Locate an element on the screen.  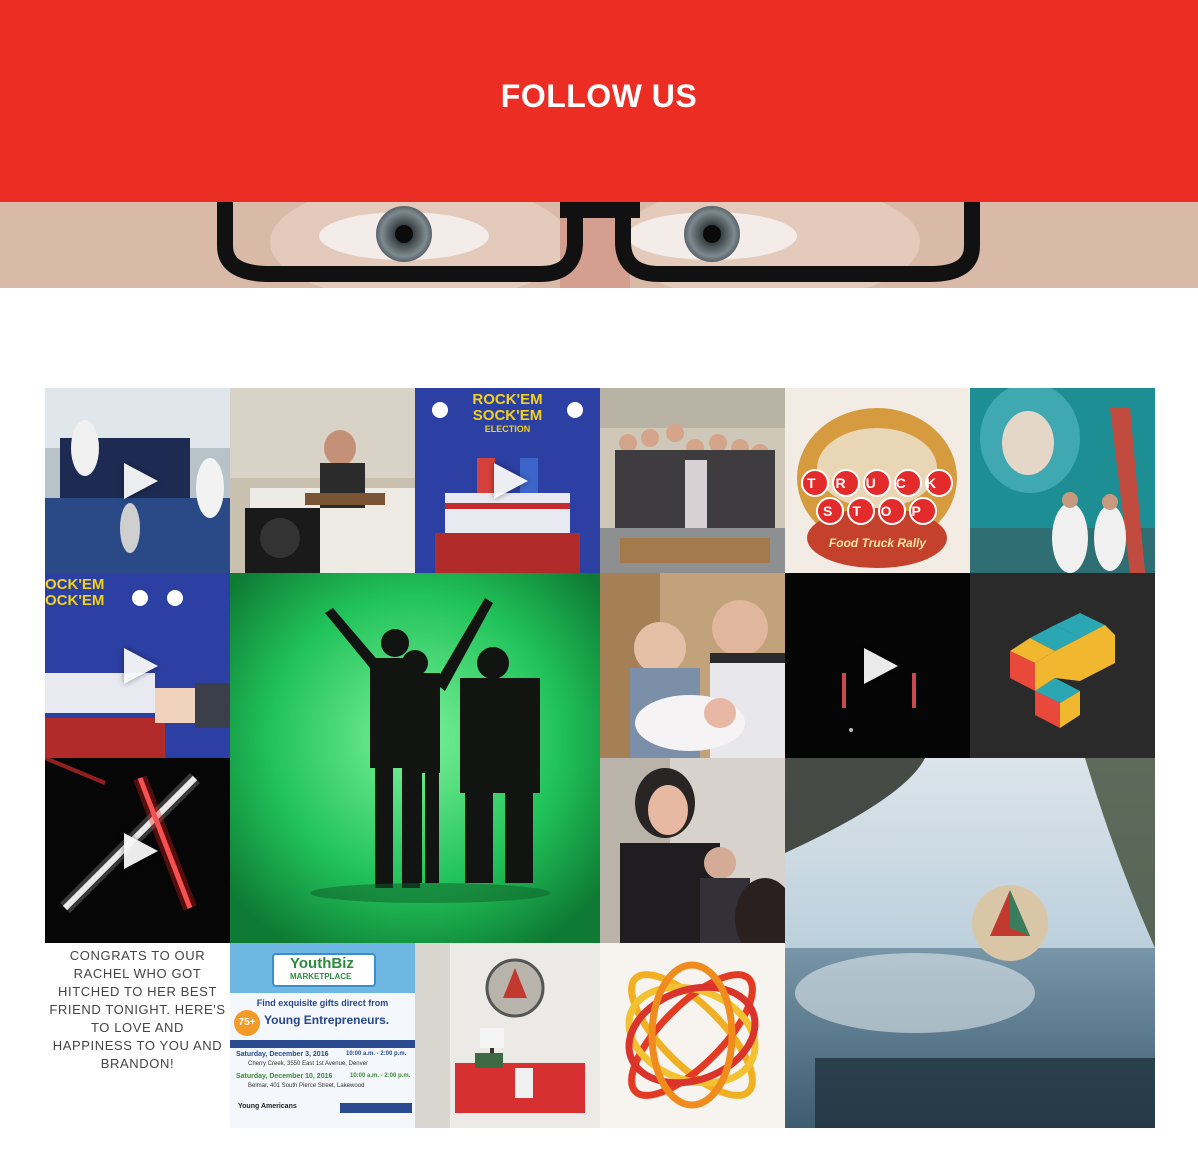
post-truck-stop: TRUCK STOP Food Truck Rally is located at coordinates (877, 480).